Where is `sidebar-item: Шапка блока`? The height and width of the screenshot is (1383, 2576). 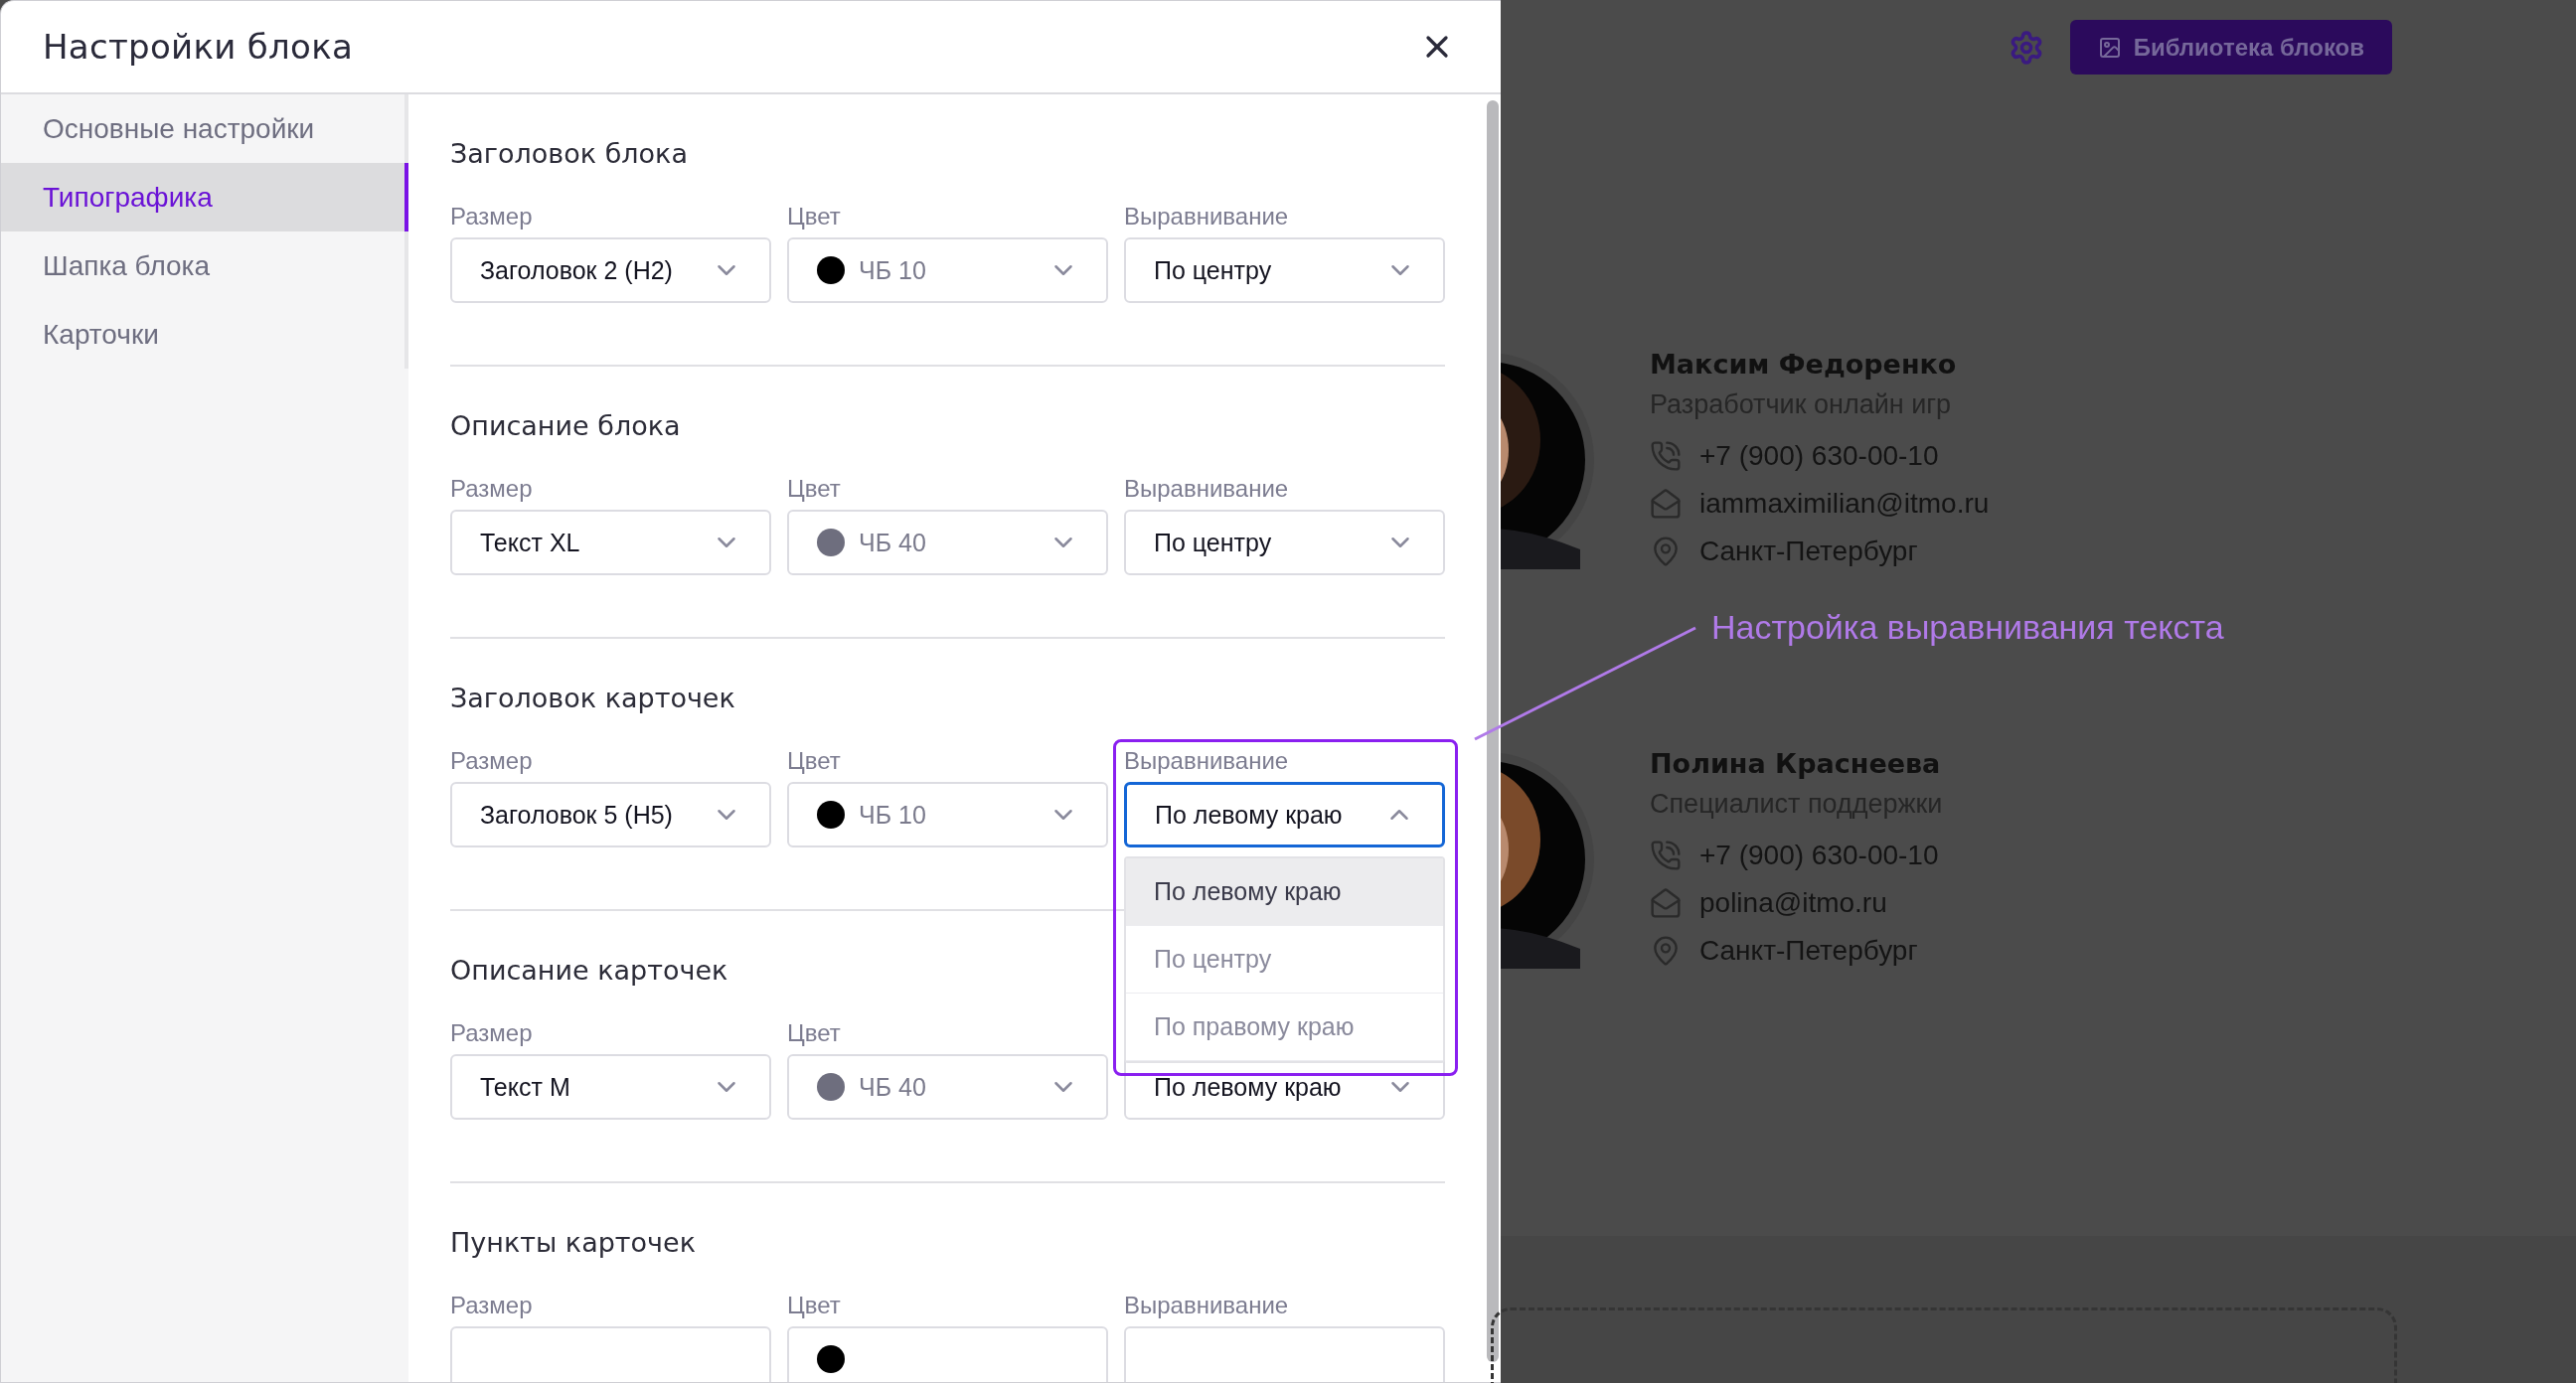 sidebar-item: Шапка блока is located at coordinates (204, 266).